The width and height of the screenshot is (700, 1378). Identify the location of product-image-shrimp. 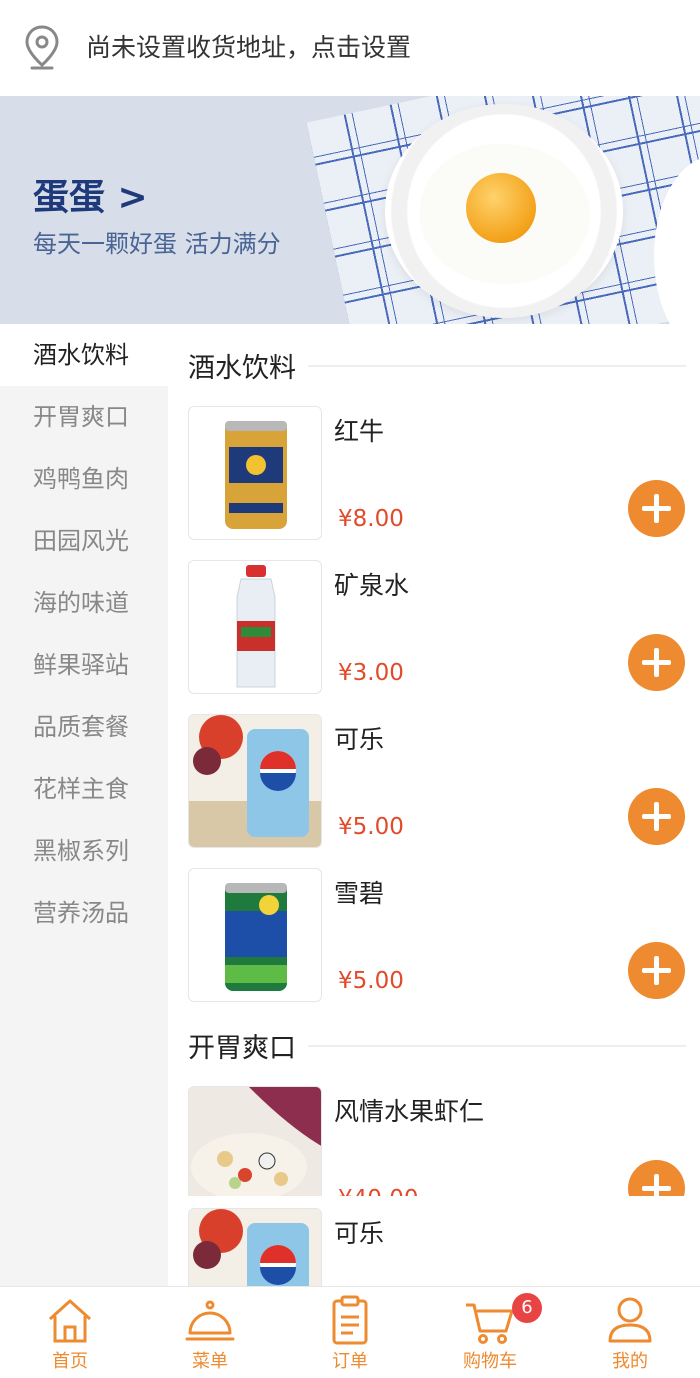
(255, 1141).